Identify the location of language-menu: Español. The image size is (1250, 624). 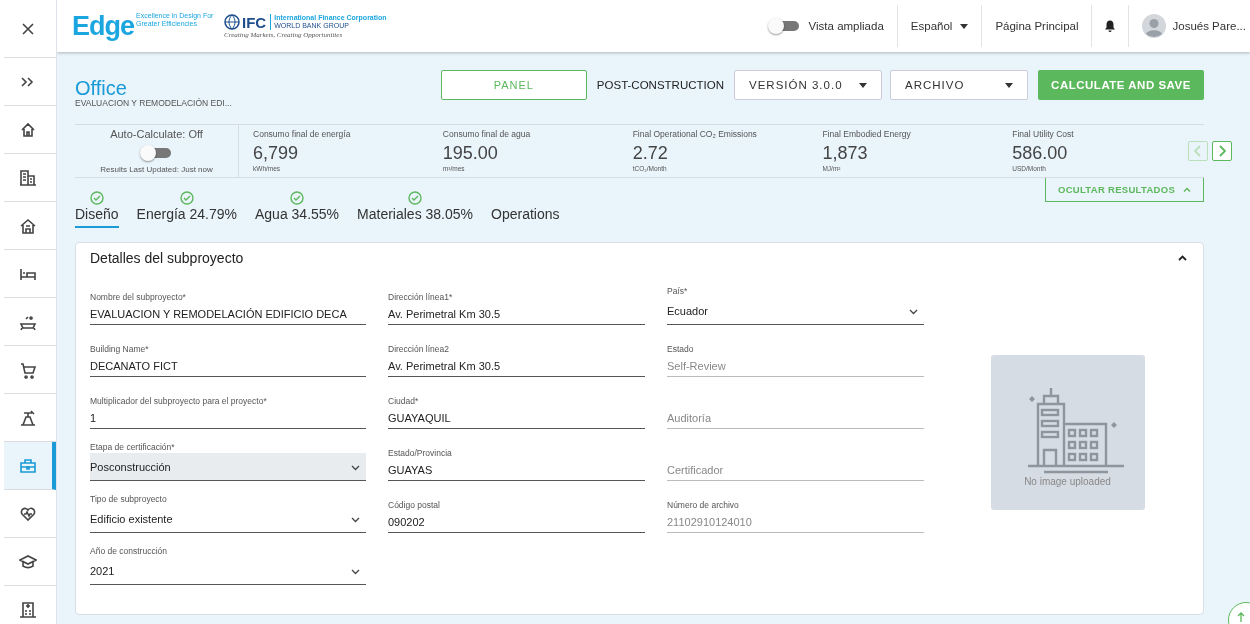
(939, 26).